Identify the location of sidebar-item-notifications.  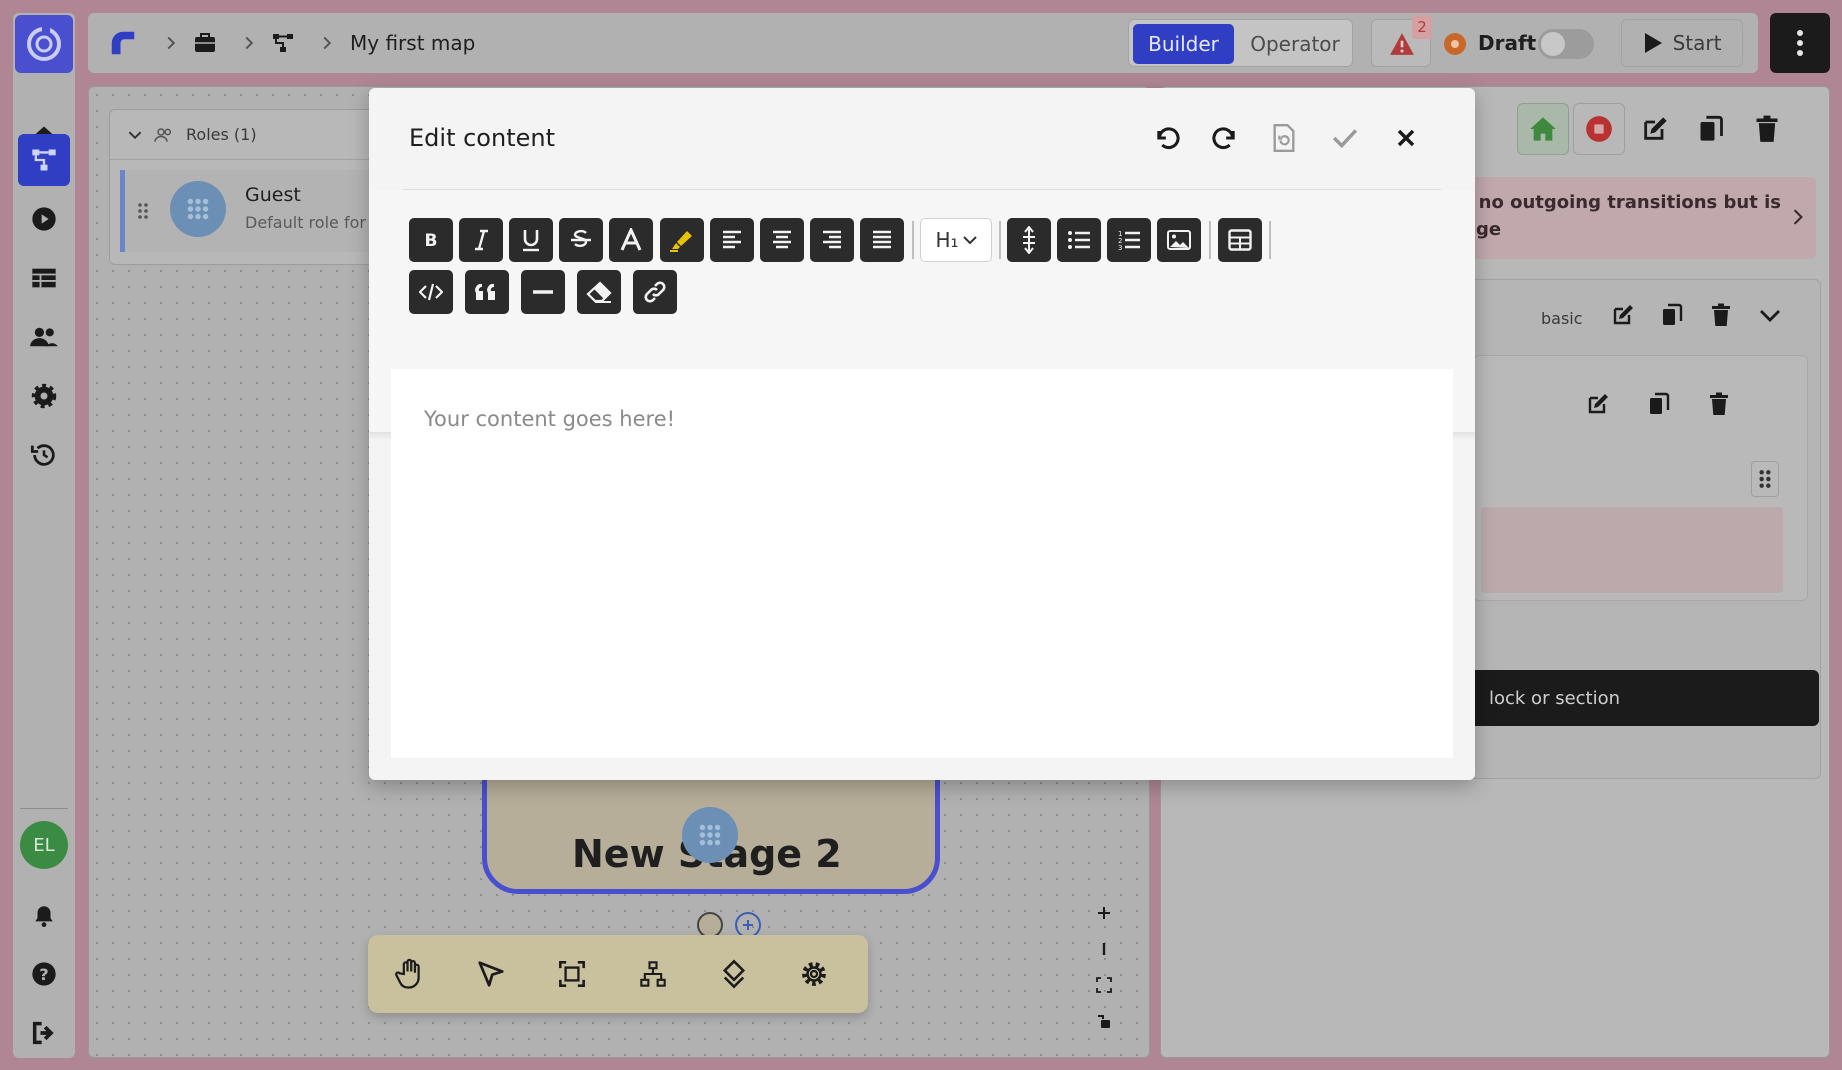
(44, 916).